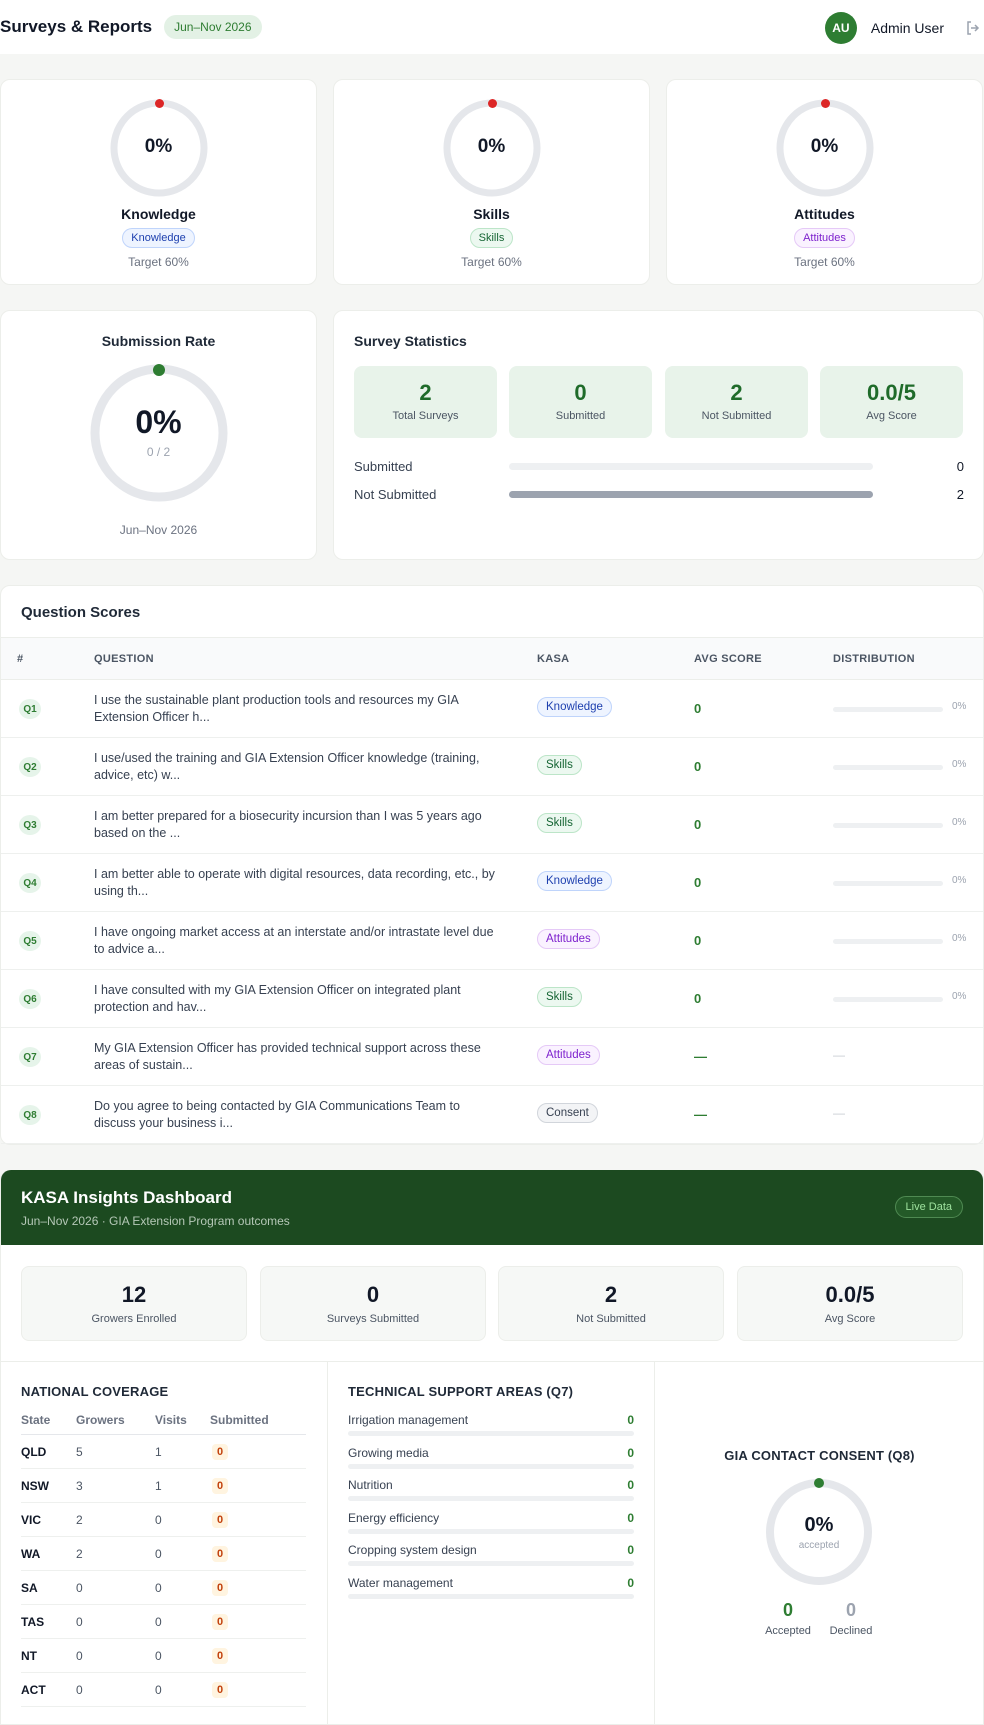 The height and width of the screenshot is (1725, 984). I want to click on accepted-count: 0, so click(787, 1610).